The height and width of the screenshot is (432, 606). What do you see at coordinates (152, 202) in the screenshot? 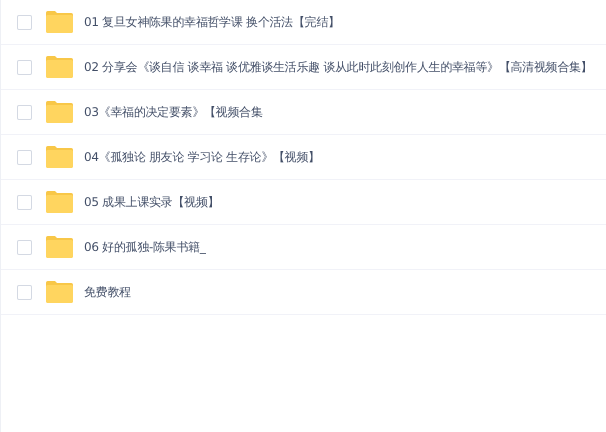
I see `folder-name: 05 成果上课实录【视频】` at bounding box center [152, 202].